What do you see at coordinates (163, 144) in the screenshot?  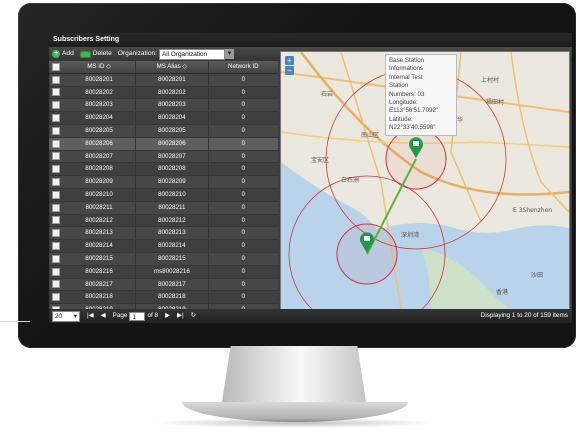 I see `table-row: 80028206 80028206 0` at bounding box center [163, 144].